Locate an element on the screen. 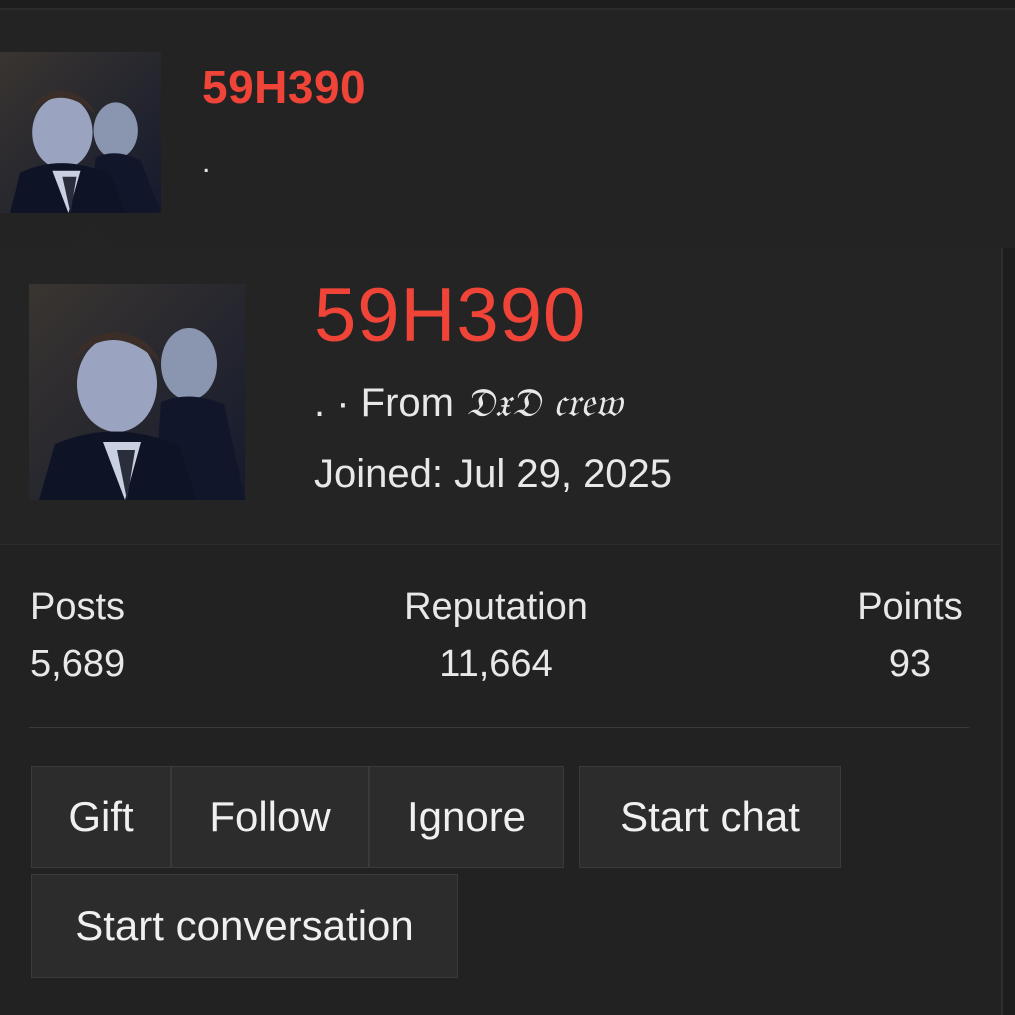 This screenshot has height=1015, width=1015. start-chat-button: Start chat is located at coordinates (710, 817).